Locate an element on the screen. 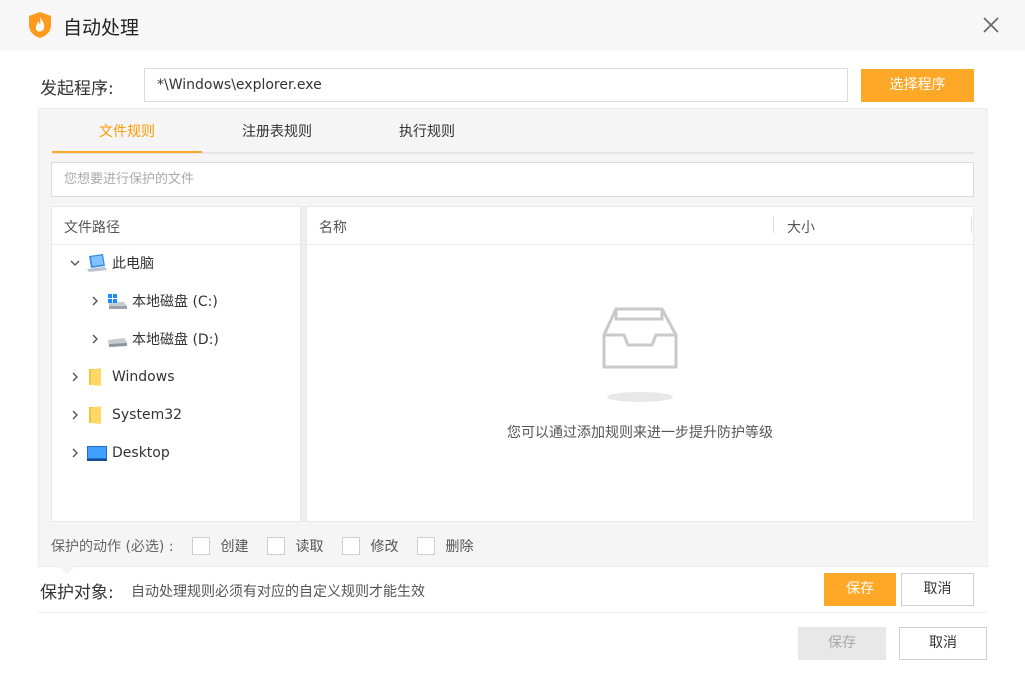 The image size is (1025, 675). tree-item-windows: Windows is located at coordinates (121, 377).